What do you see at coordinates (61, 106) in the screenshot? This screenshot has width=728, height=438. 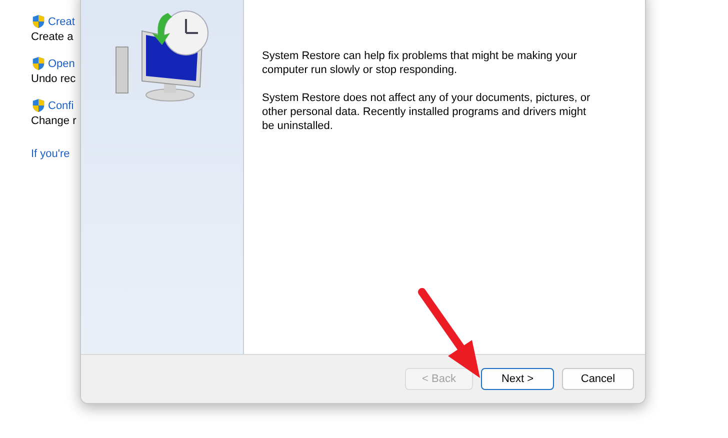 I see `task-link: Confi` at bounding box center [61, 106].